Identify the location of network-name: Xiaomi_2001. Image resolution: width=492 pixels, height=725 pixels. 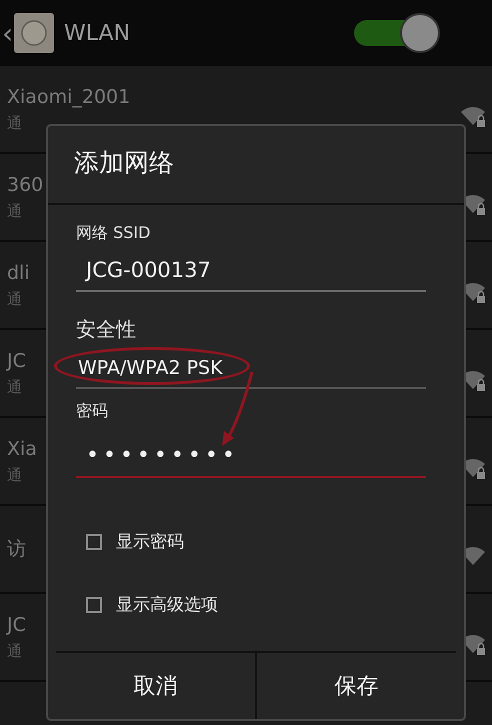
(68, 97).